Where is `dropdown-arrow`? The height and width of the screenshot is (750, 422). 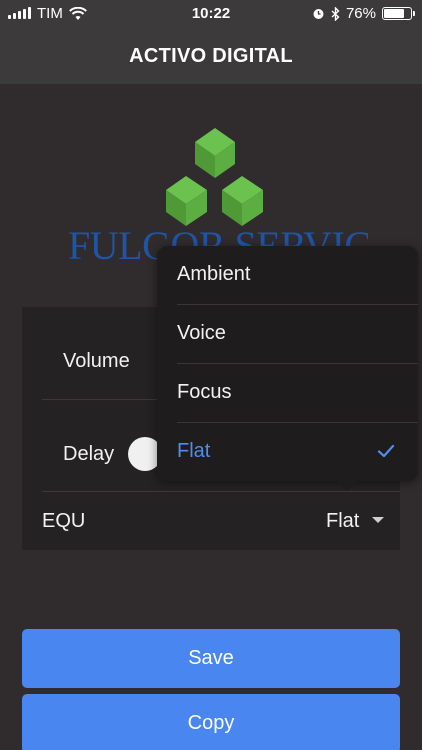 dropdown-arrow is located at coordinates (347, 485).